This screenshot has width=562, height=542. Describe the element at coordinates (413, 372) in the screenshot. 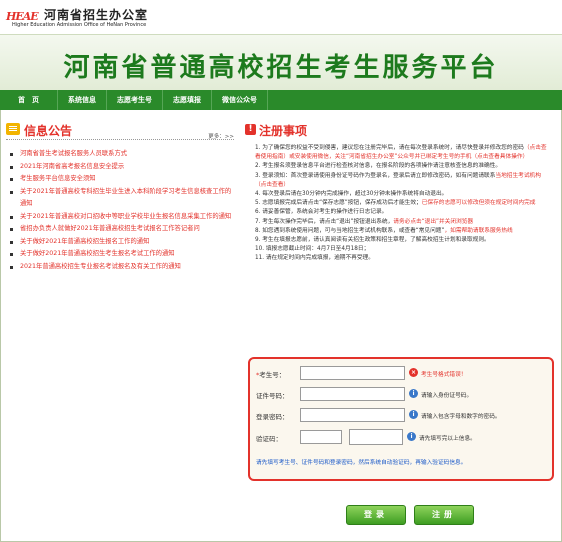

I see `error-icon: ×` at that location.